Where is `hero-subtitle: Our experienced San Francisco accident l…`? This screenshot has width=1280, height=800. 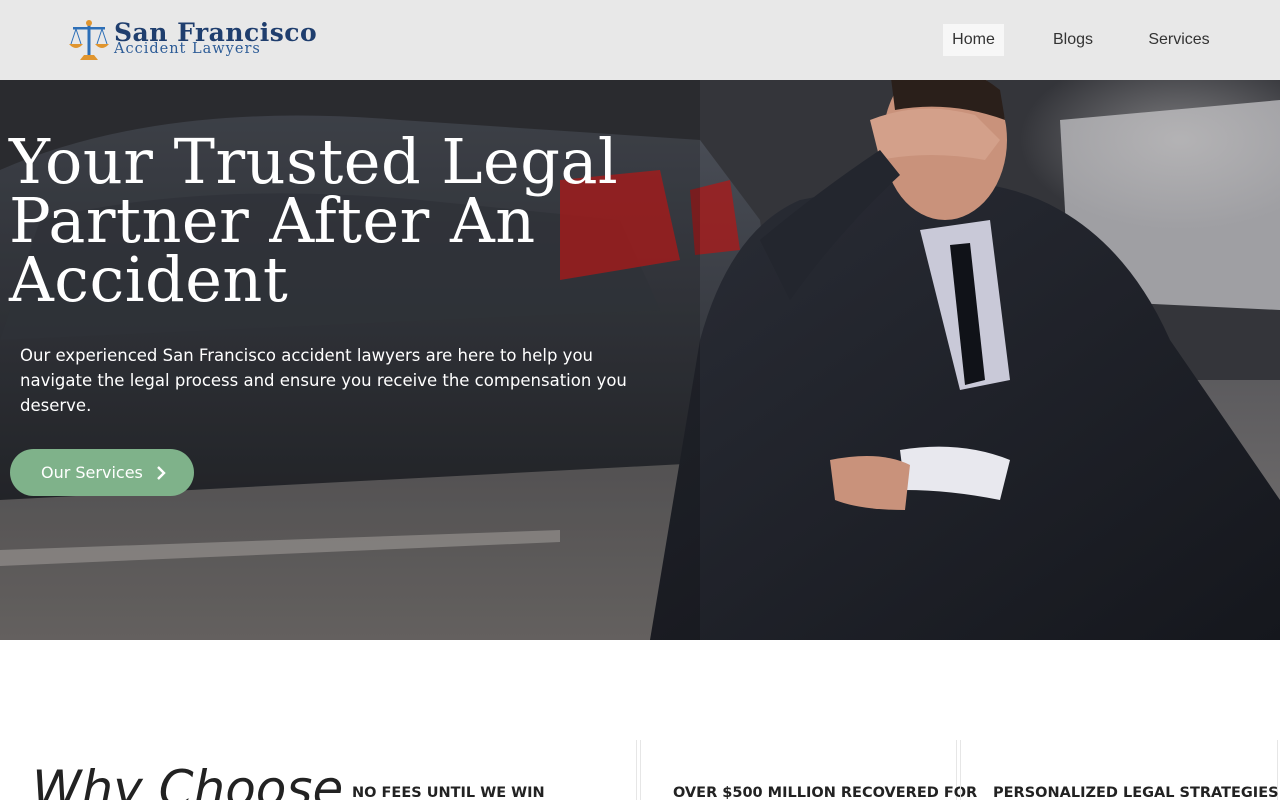
hero-subtitle: Our experienced San Francisco accident l… is located at coordinates (323, 380).